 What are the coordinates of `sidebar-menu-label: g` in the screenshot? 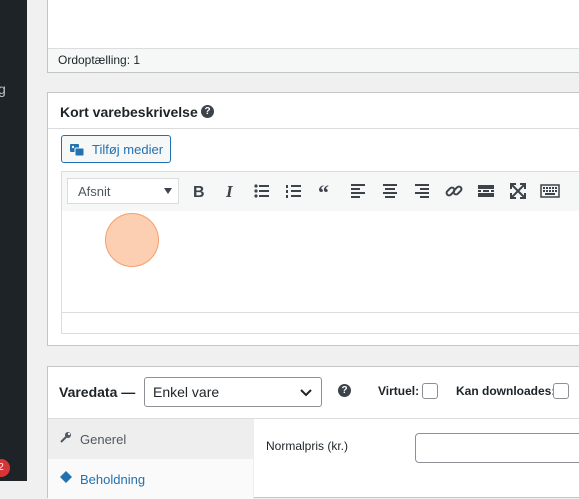 It's located at (3, 89).